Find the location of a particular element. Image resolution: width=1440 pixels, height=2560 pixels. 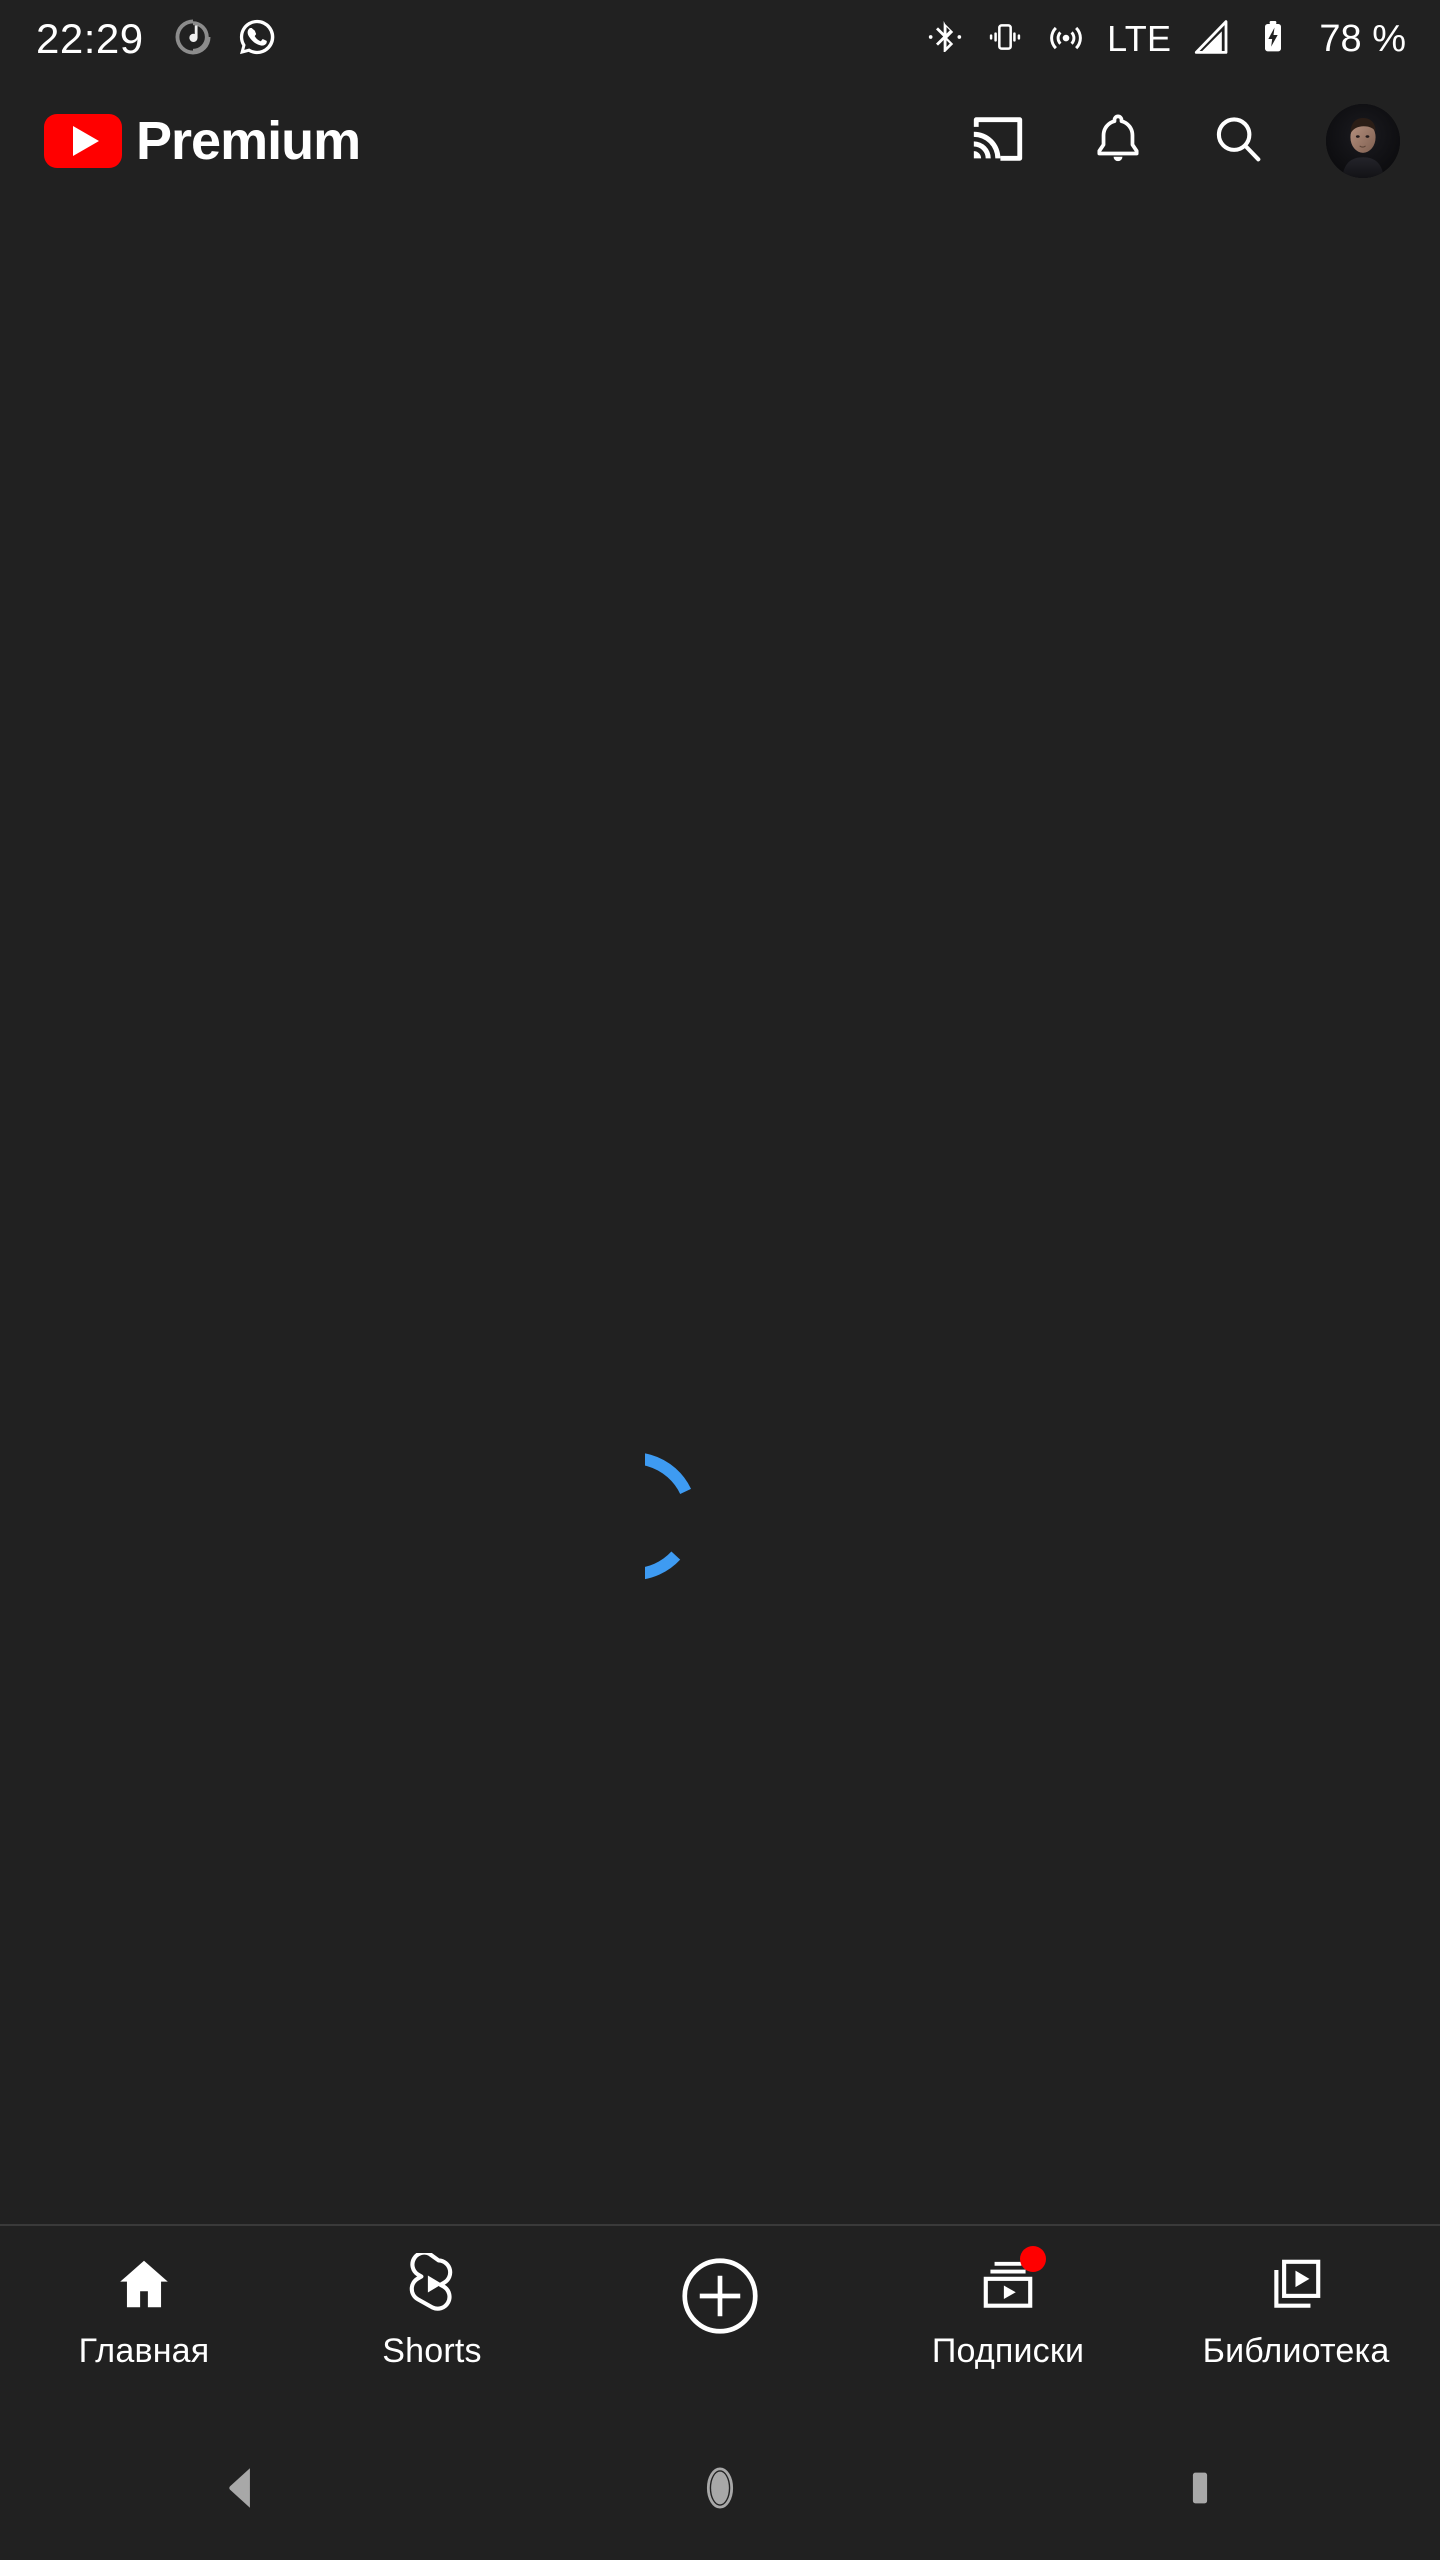

android-recents-button is located at coordinates (1200, 2490).